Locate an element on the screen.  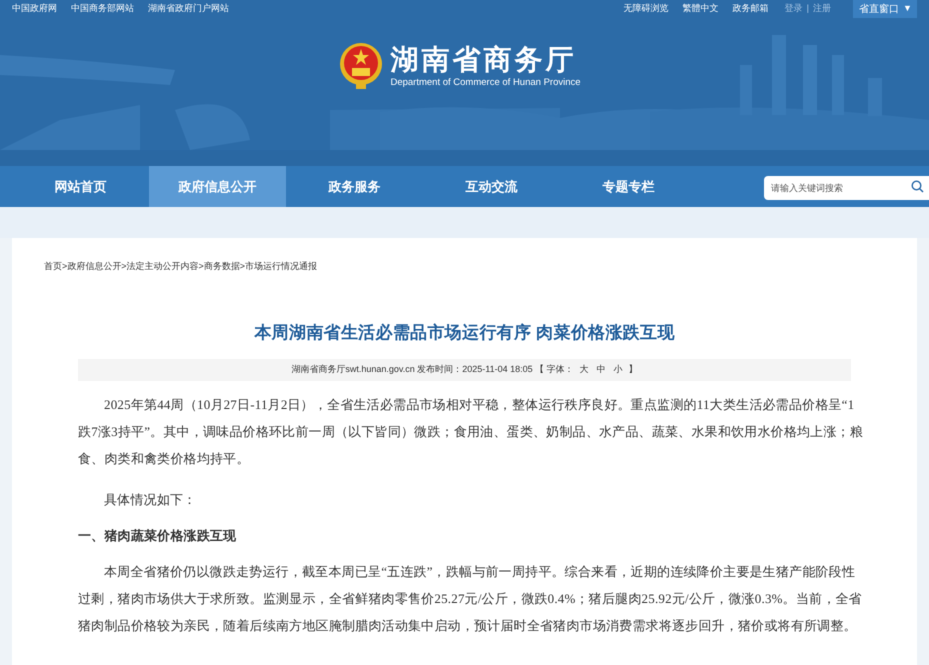
top-link: 中国商务部网站 is located at coordinates (102, 9).